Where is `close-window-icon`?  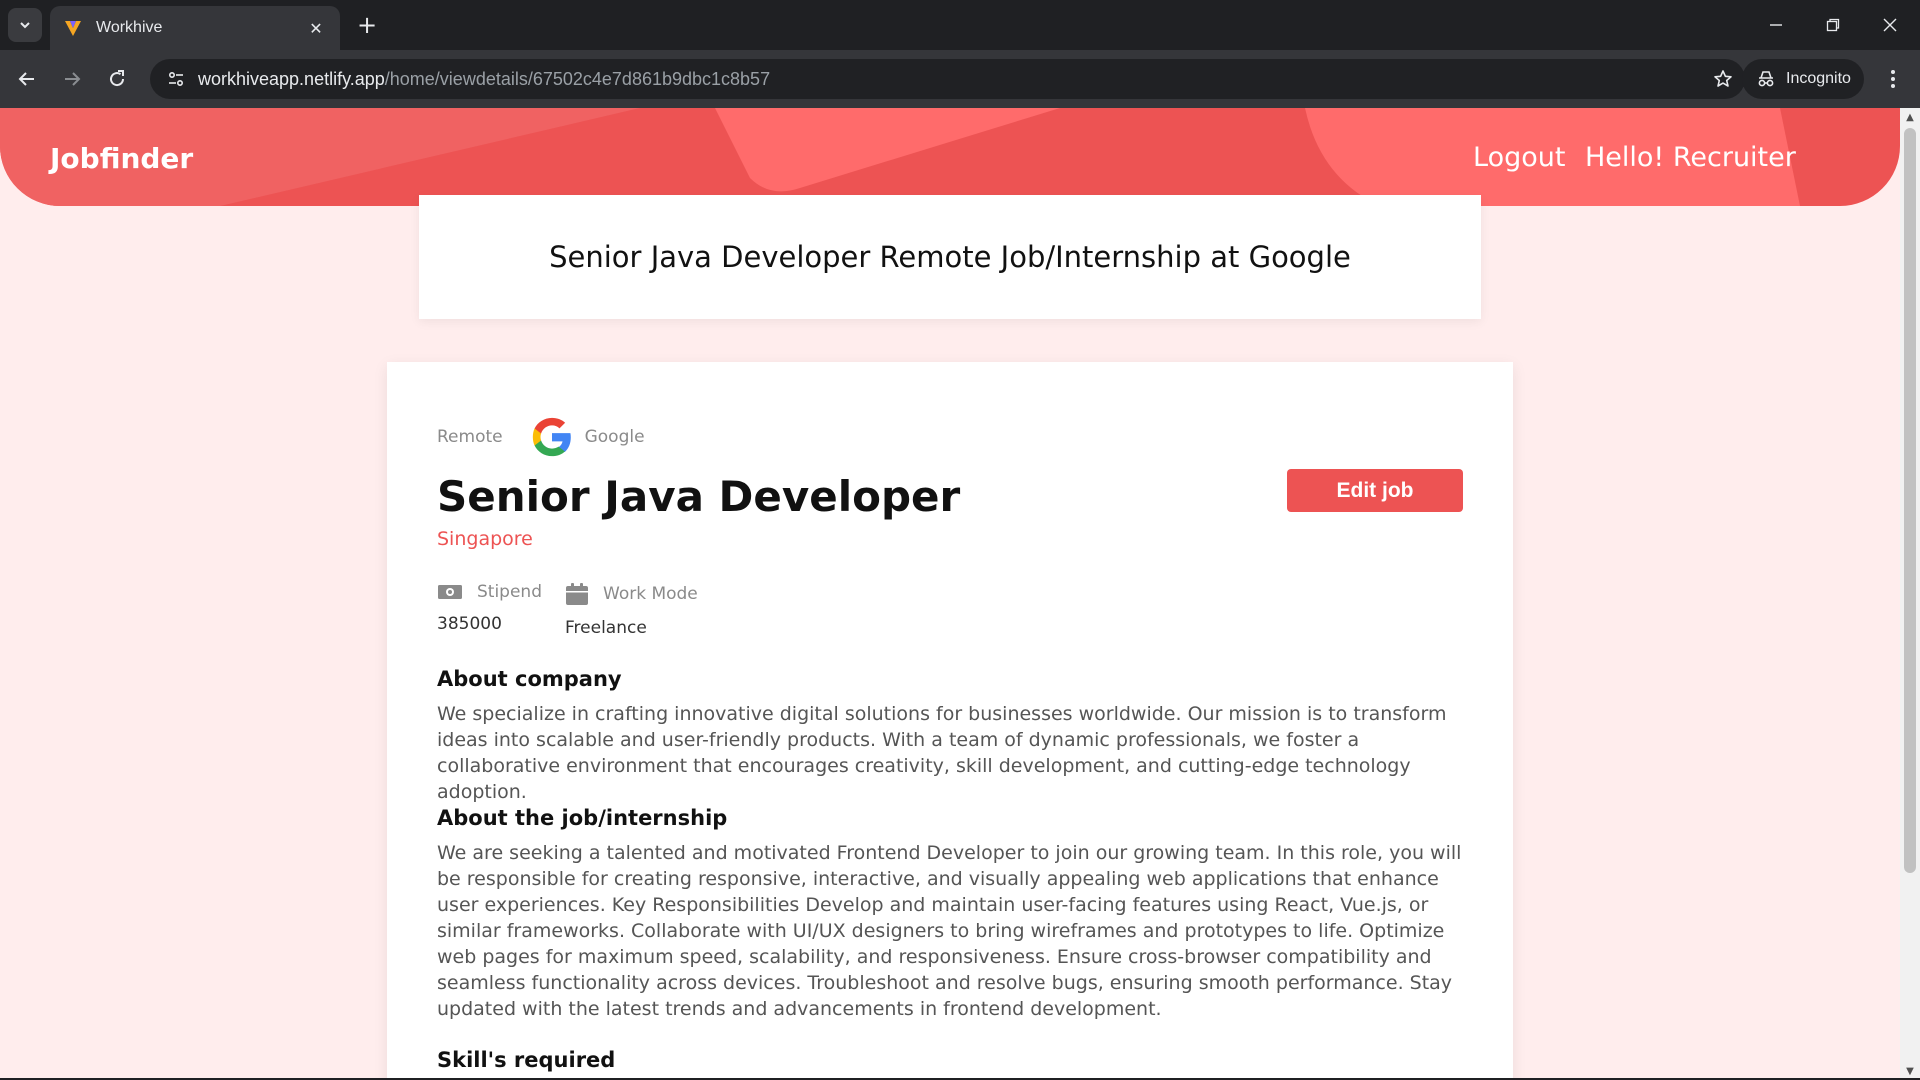
close-window-icon is located at coordinates (1890, 25).